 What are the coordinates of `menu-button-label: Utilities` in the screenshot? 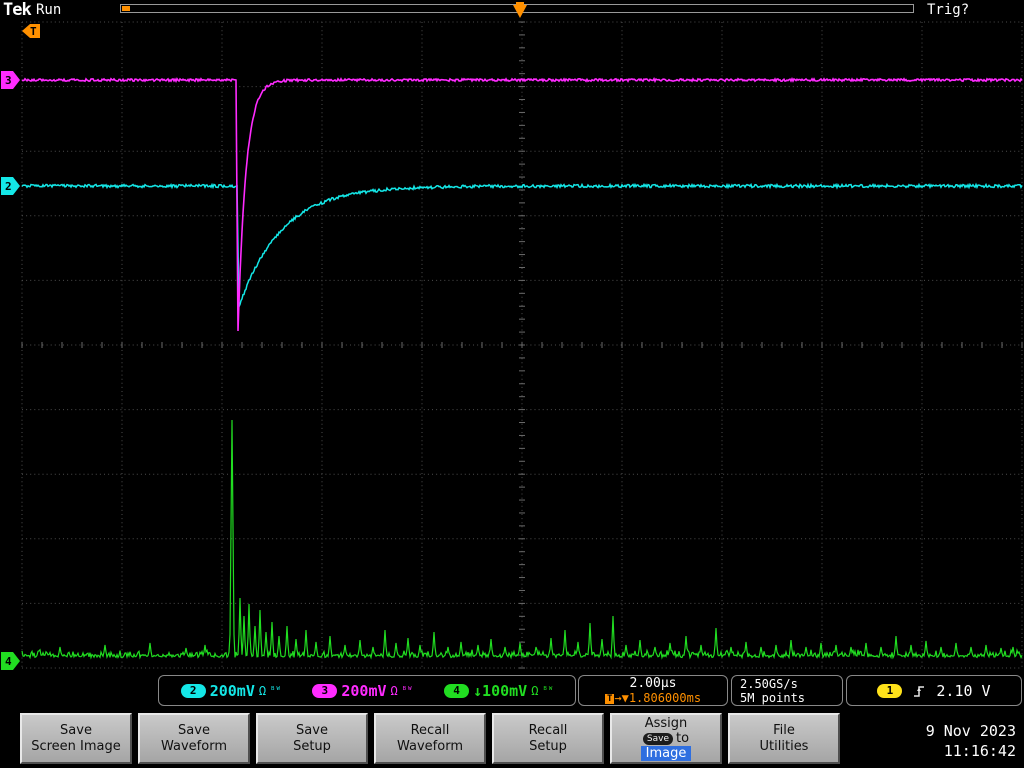 It's located at (784, 746).